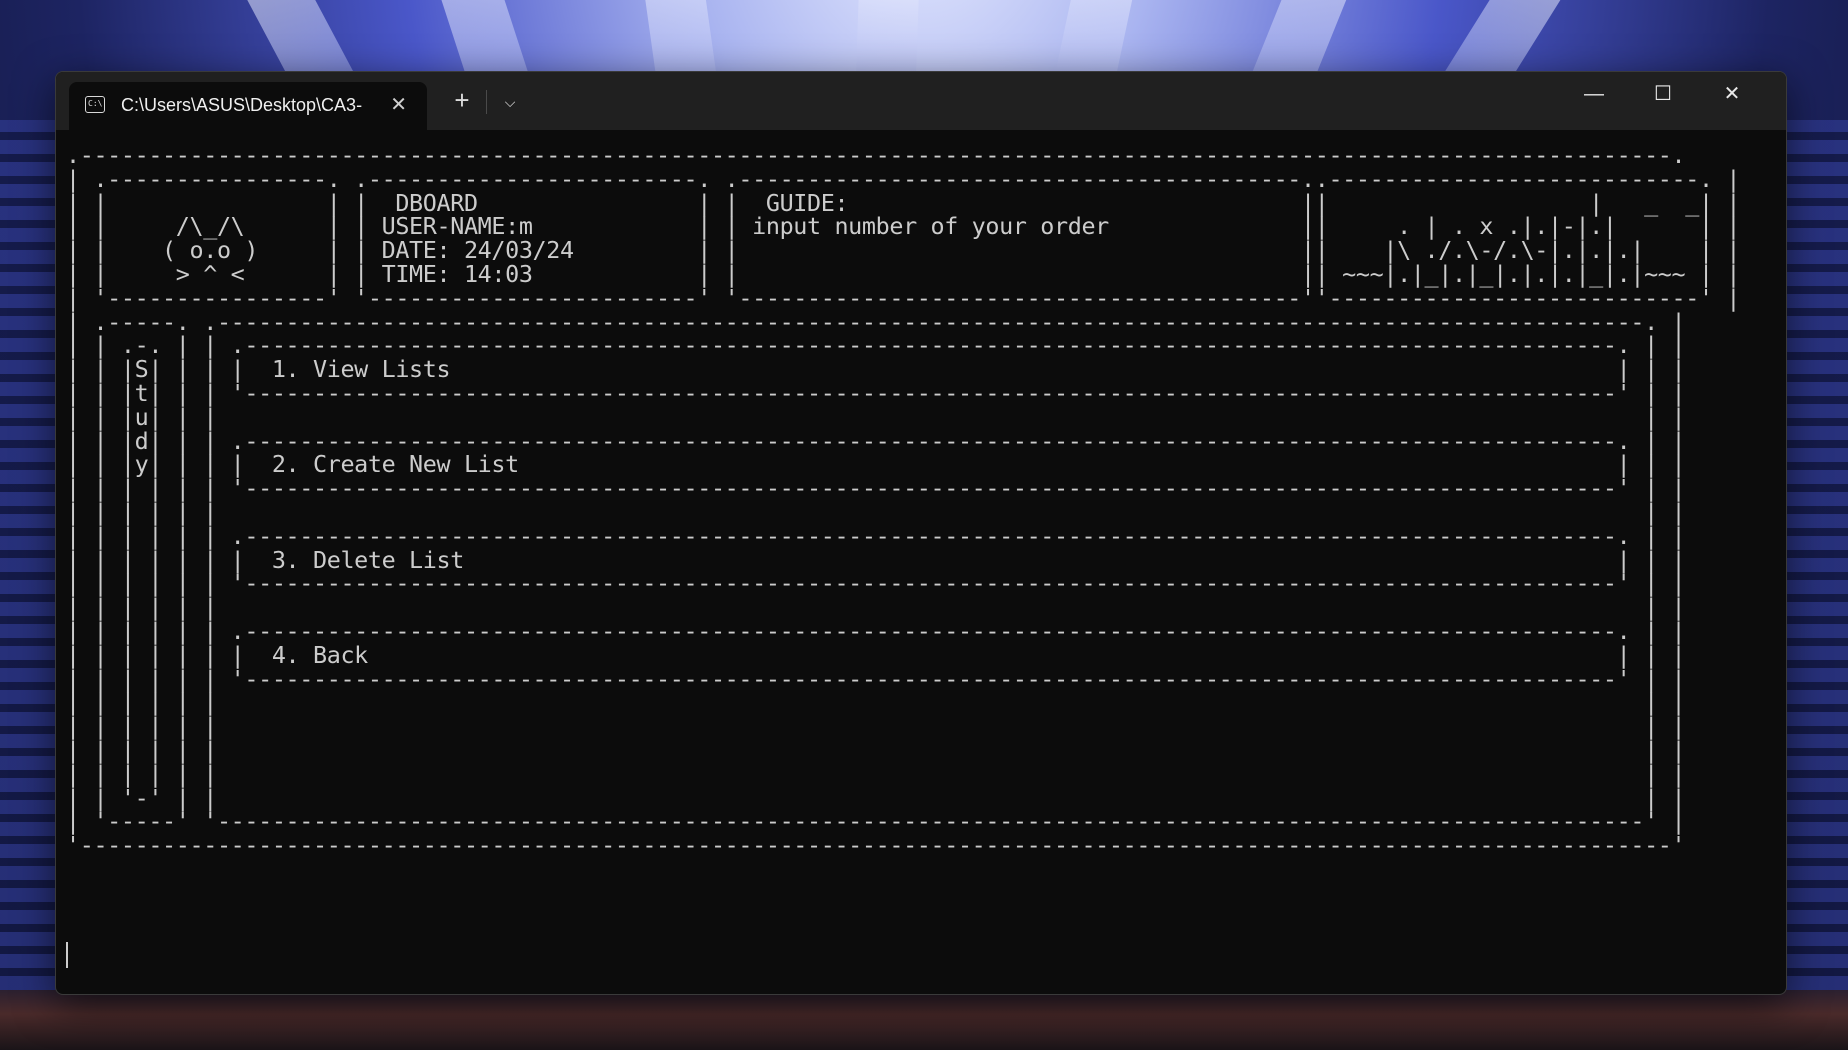 This screenshot has width=1848, height=1050. Describe the element at coordinates (1663, 94) in the screenshot. I see `maximize-button: ☐` at that location.